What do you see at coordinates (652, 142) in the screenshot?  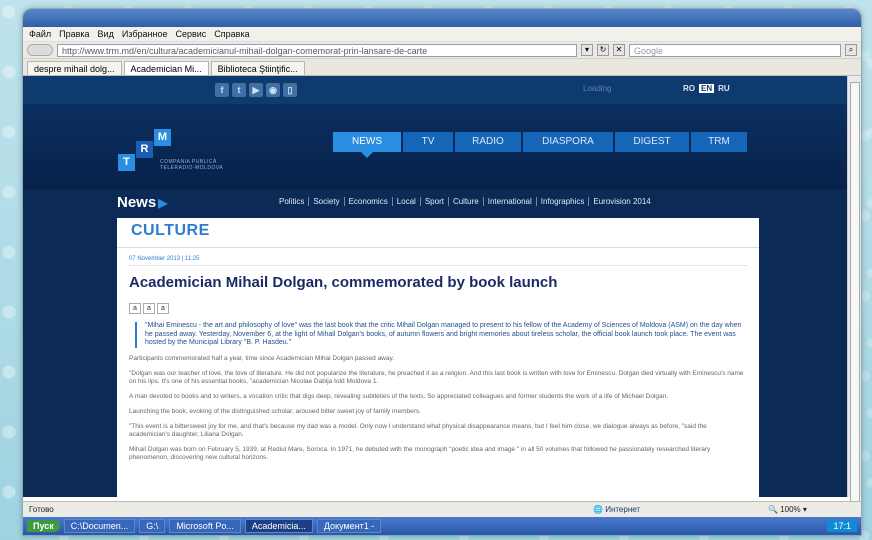 I see `nav-digest: DIGEST` at bounding box center [652, 142].